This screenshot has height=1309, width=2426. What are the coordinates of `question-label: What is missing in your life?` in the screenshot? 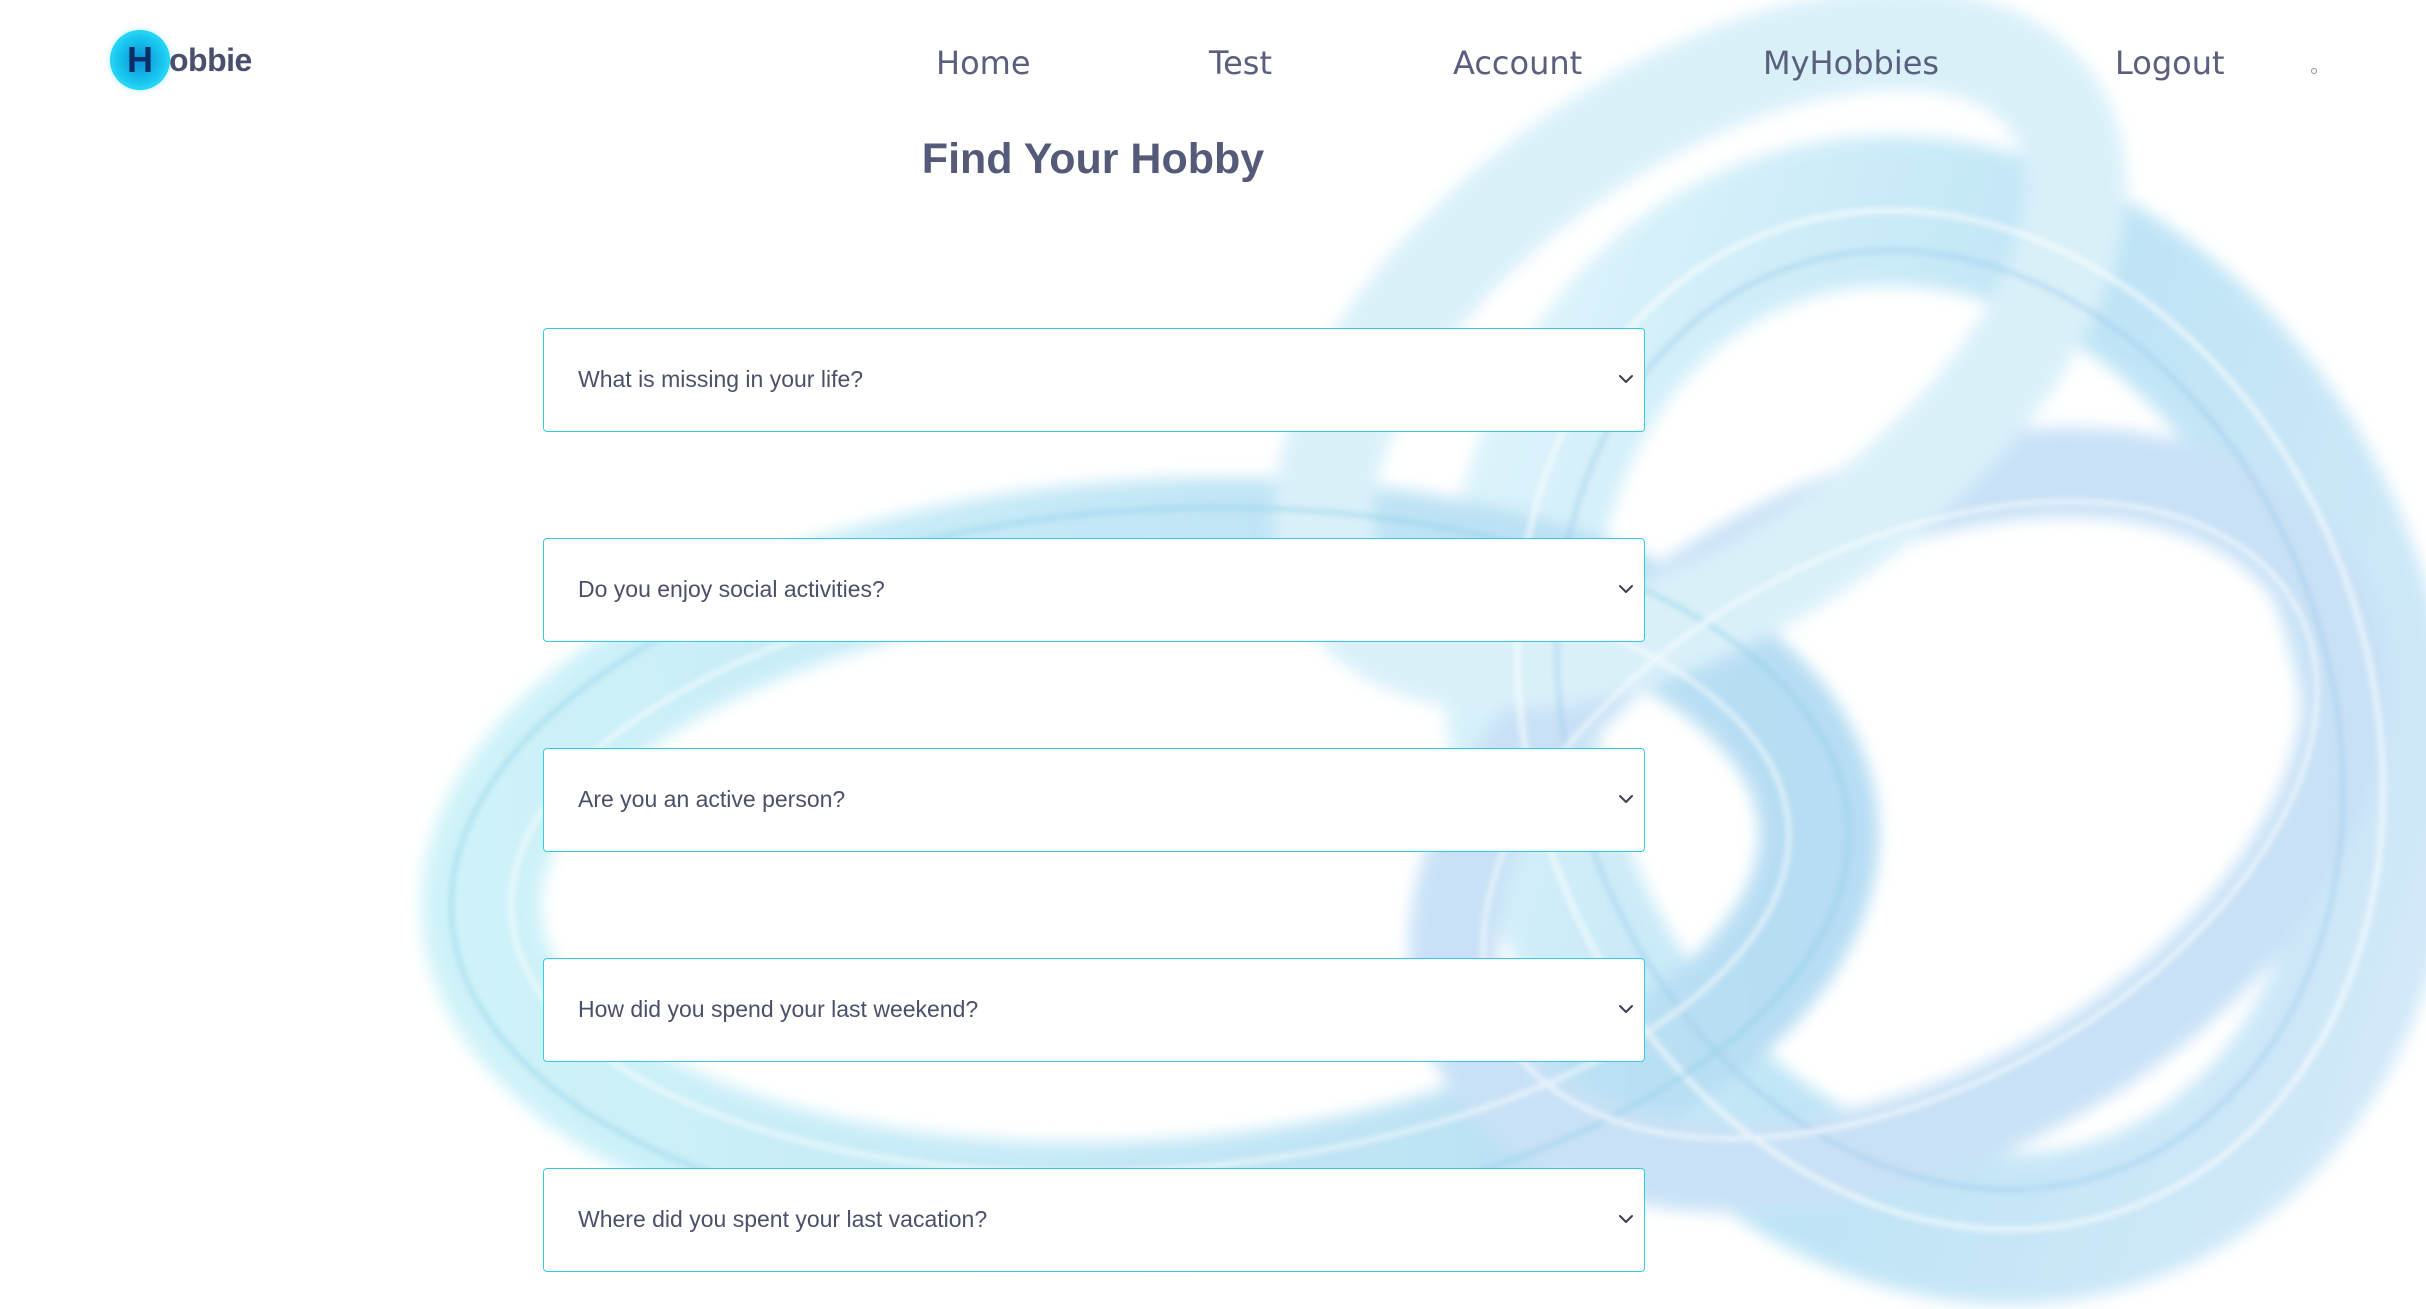 It's located at (721, 379).